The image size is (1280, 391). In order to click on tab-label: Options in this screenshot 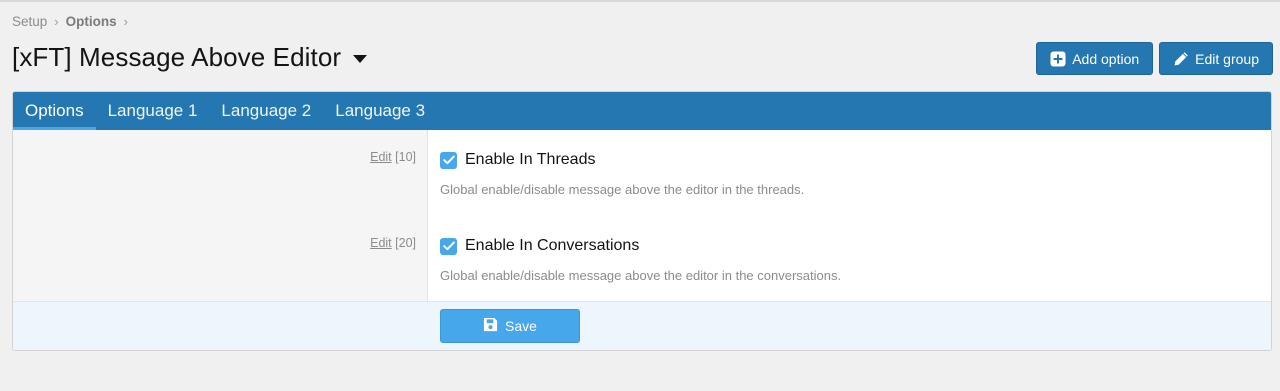, I will do `click(54, 110)`.